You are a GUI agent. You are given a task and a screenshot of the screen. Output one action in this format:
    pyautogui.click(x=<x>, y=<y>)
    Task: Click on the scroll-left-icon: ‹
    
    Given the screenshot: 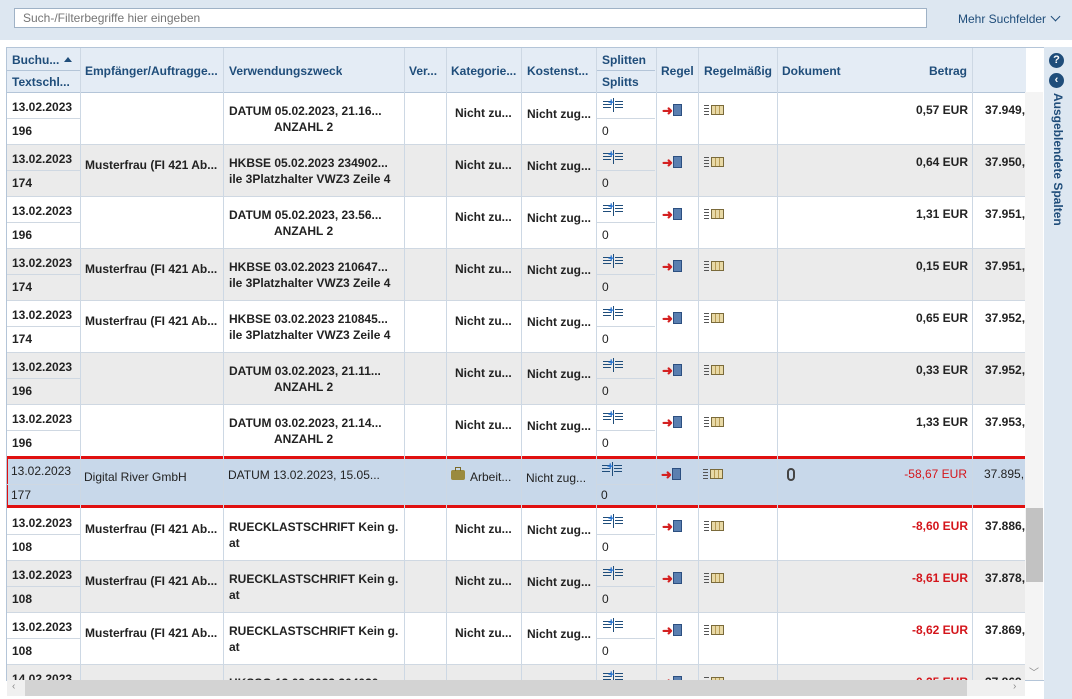 What is the action you would take?
    pyautogui.click(x=13, y=686)
    